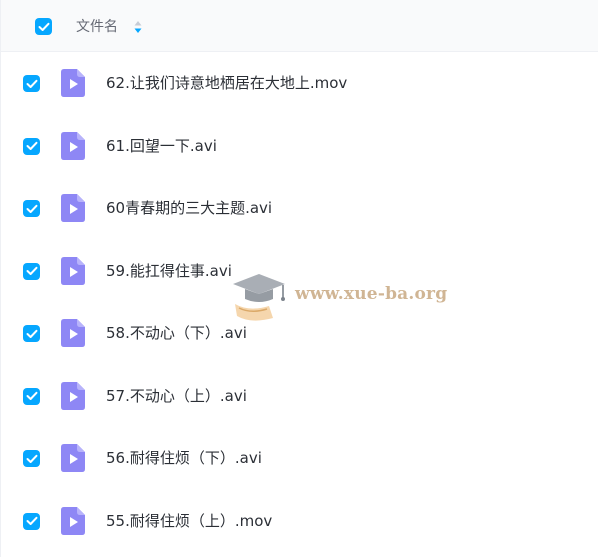 The image size is (598, 557). I want to click on file-name: 61.回望一下.avi, so click(161, 146).